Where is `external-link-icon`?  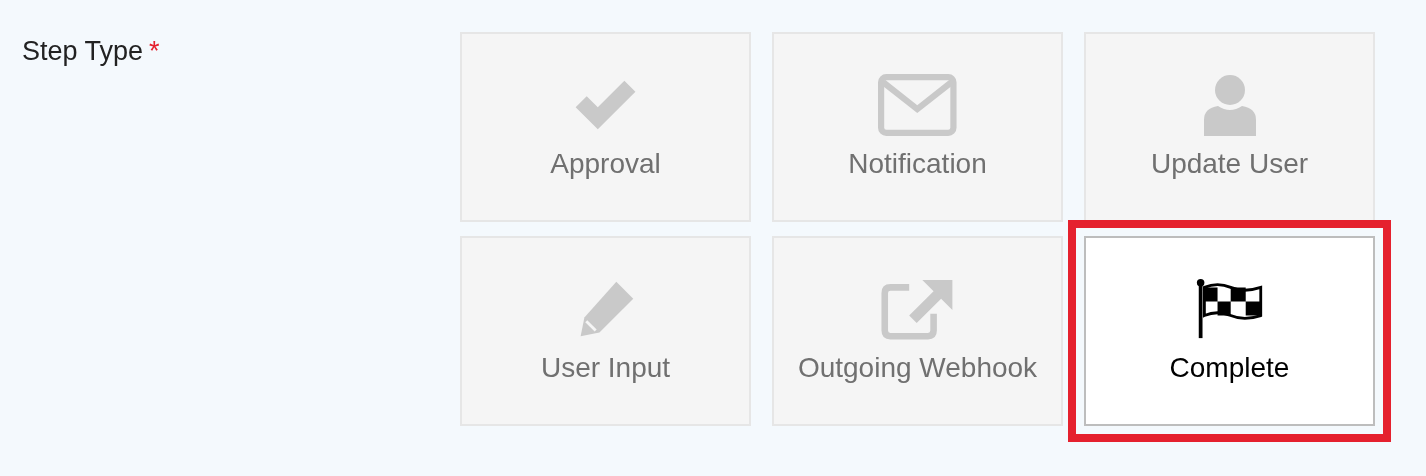 external-link-icon is located at coordinates (917, 309).